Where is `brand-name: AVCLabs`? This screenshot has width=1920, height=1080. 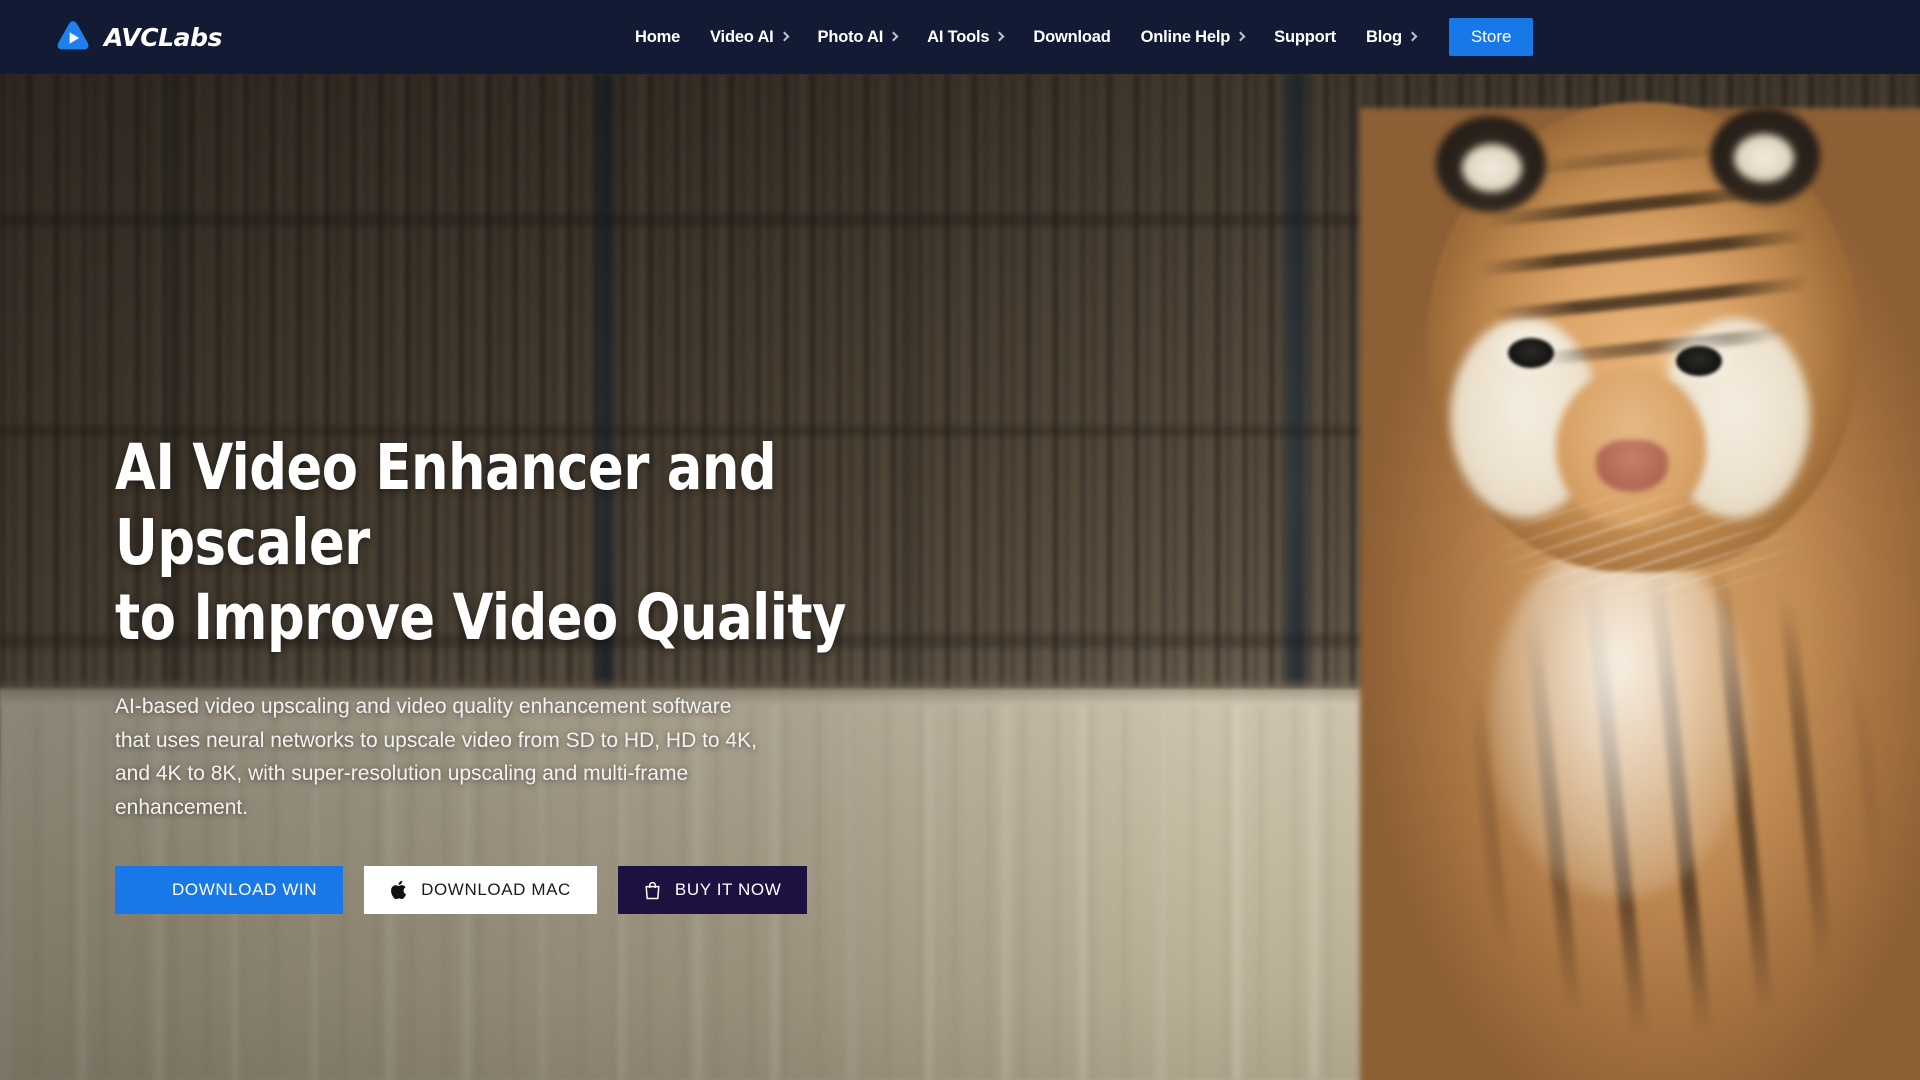 brand-name: AVCLabs is located at coordinates (163, 37).